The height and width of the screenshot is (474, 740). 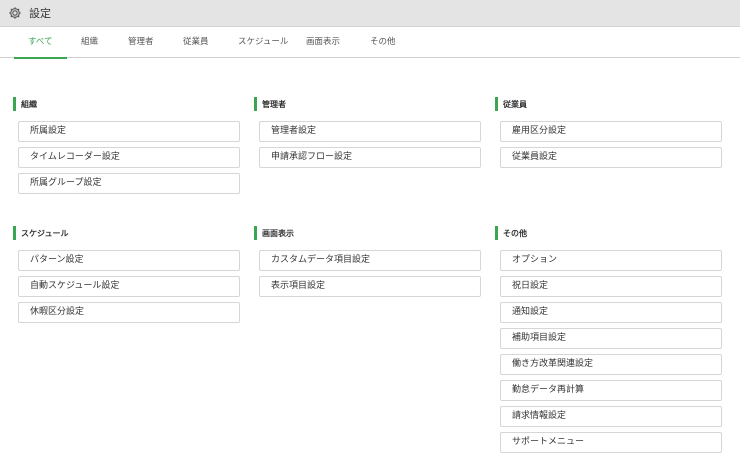 I want to click on tab-bar: すべて 組織 管理者 従業員 スケジュール 画面表示 その他, so click(x=370, y=43).